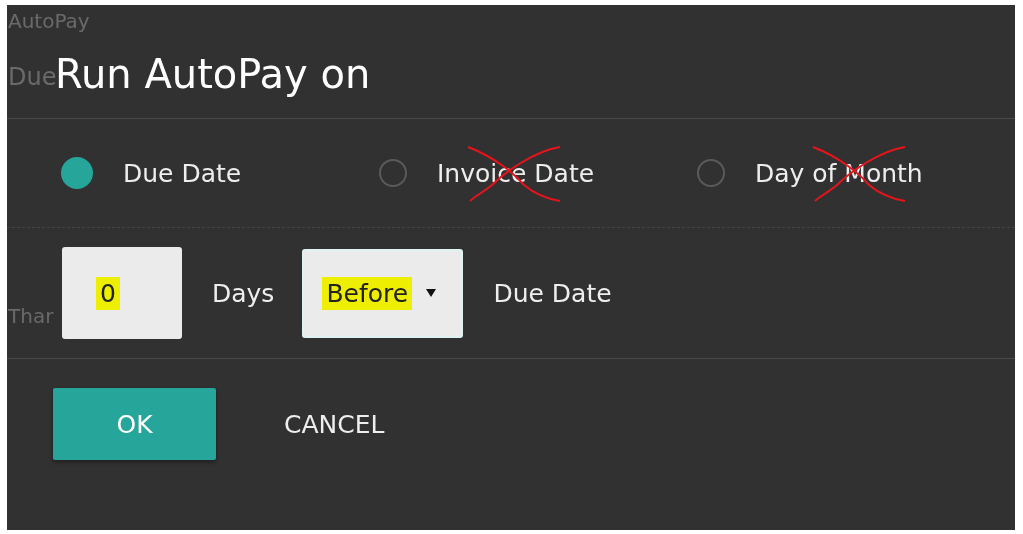 This screenshot has width=1023, height=534. What do you see at coordinates (49, 21) in the screenshot?
I see `background-text: AutoPay` at bounding box center [49, 21].